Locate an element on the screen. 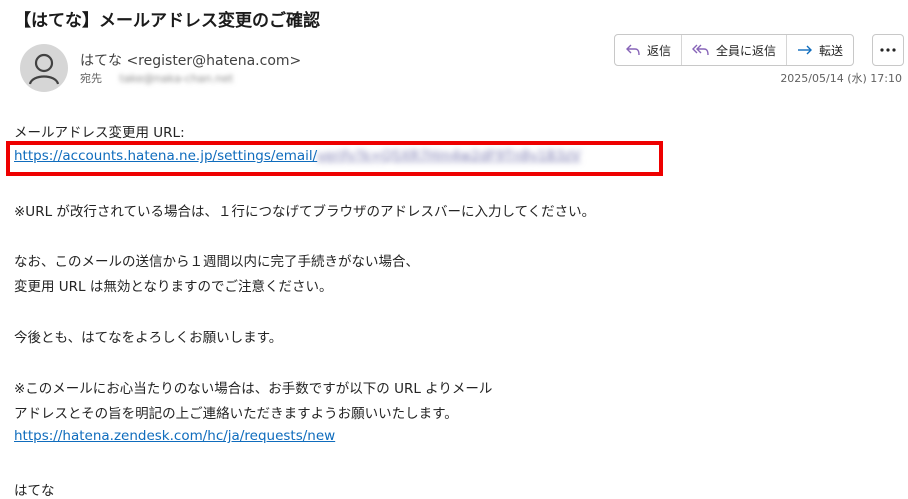 The height and width of the screenshot is (499, 908). more-actions-button is located at coordinates (888, 50).